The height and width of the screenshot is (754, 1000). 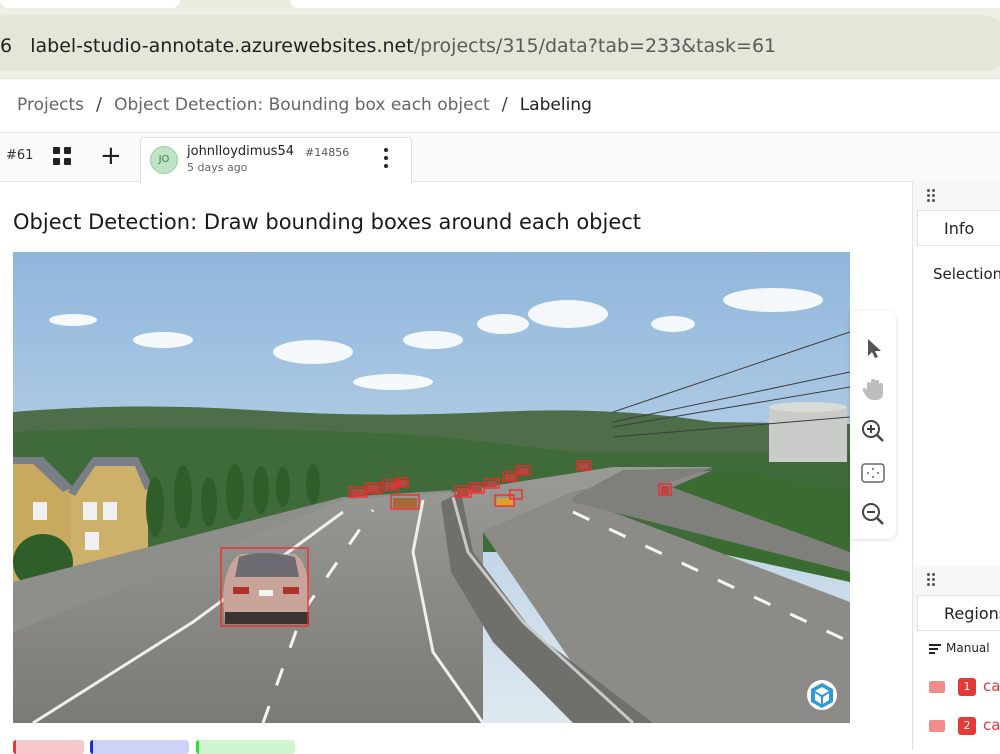 I want to click on order-label: Manual, so click(x=968, y=648).